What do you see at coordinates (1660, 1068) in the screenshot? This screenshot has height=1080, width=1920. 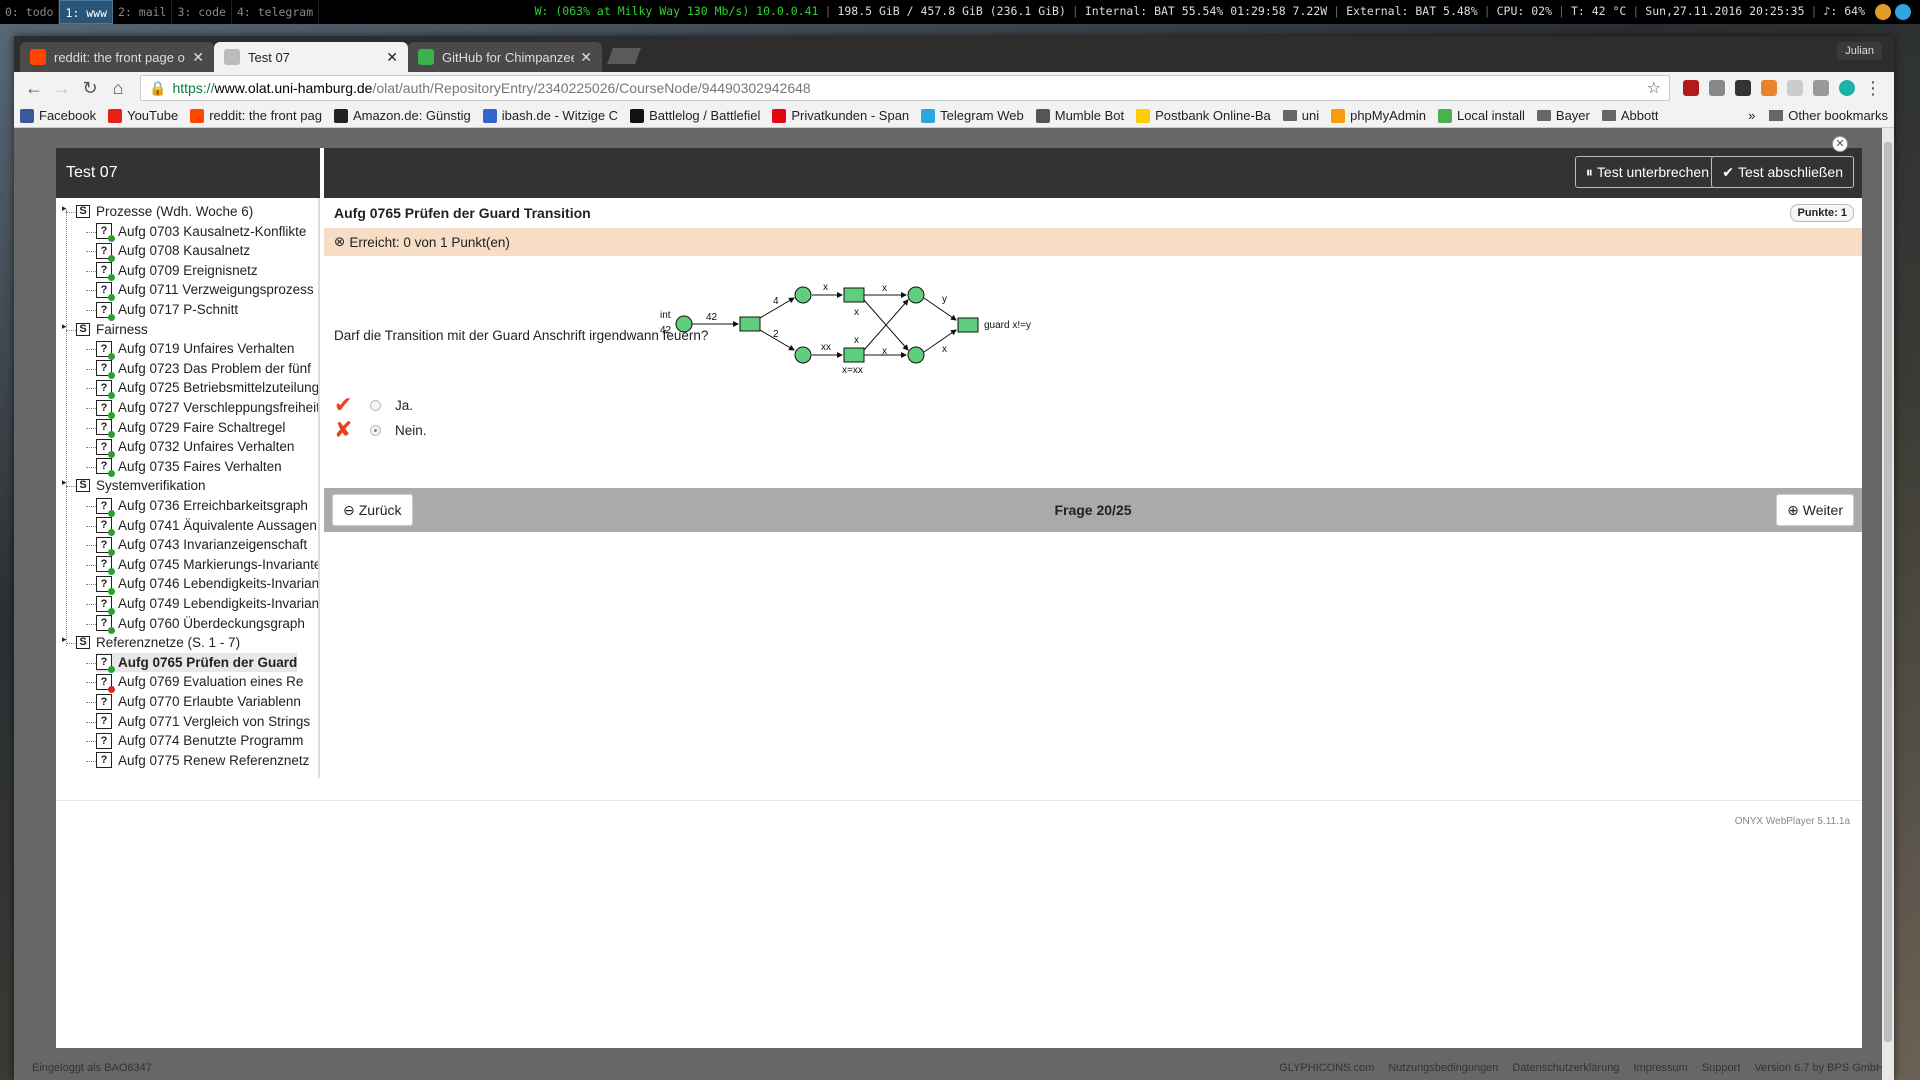 I see `footer-link: Impressum` at bounding box center [1660, 1068].